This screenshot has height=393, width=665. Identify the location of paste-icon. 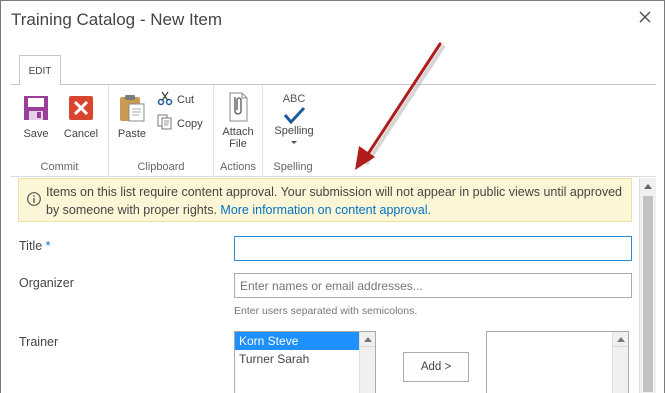
(132, 110).